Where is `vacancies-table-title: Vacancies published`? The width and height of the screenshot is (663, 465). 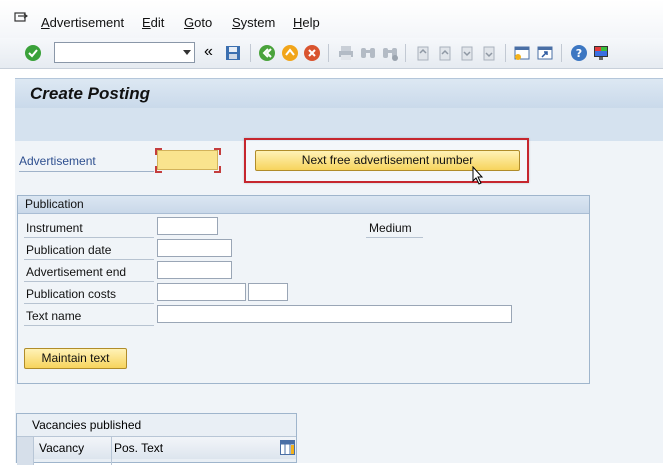
vacancies-table-title: Vacancies published is located at coordinates (87, 425).